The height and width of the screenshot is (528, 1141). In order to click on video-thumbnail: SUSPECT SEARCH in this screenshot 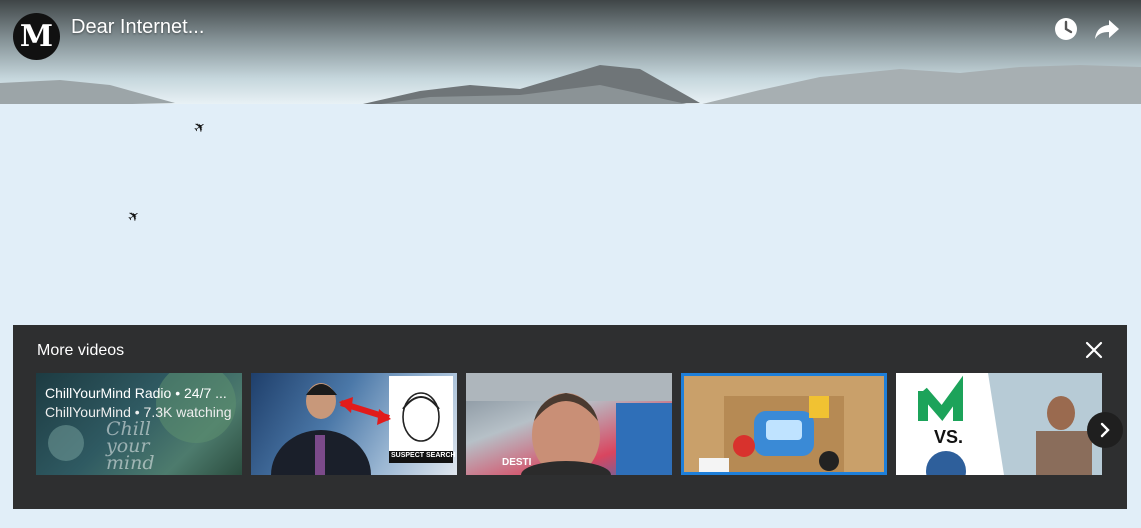, I will do `click(354, 424)`.